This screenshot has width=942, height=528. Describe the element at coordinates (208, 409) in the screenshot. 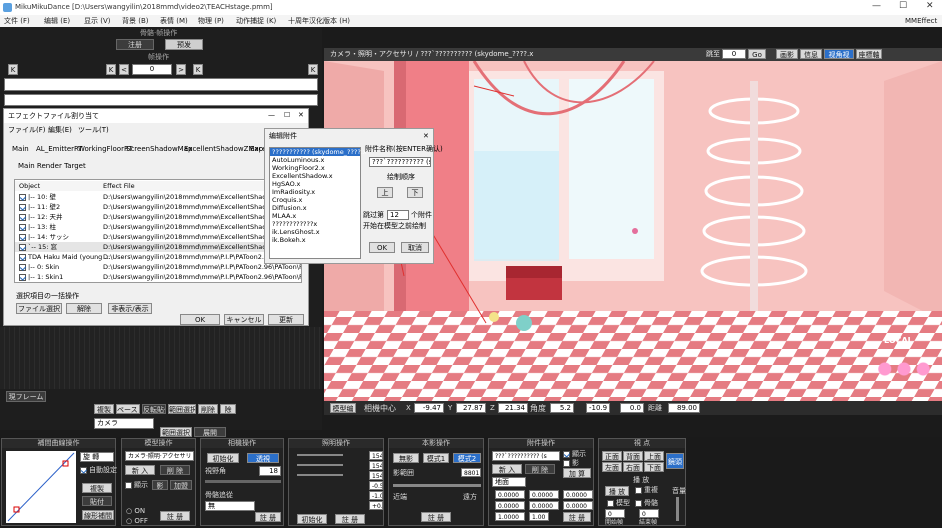

I see `delete-button: 削除` at that location.